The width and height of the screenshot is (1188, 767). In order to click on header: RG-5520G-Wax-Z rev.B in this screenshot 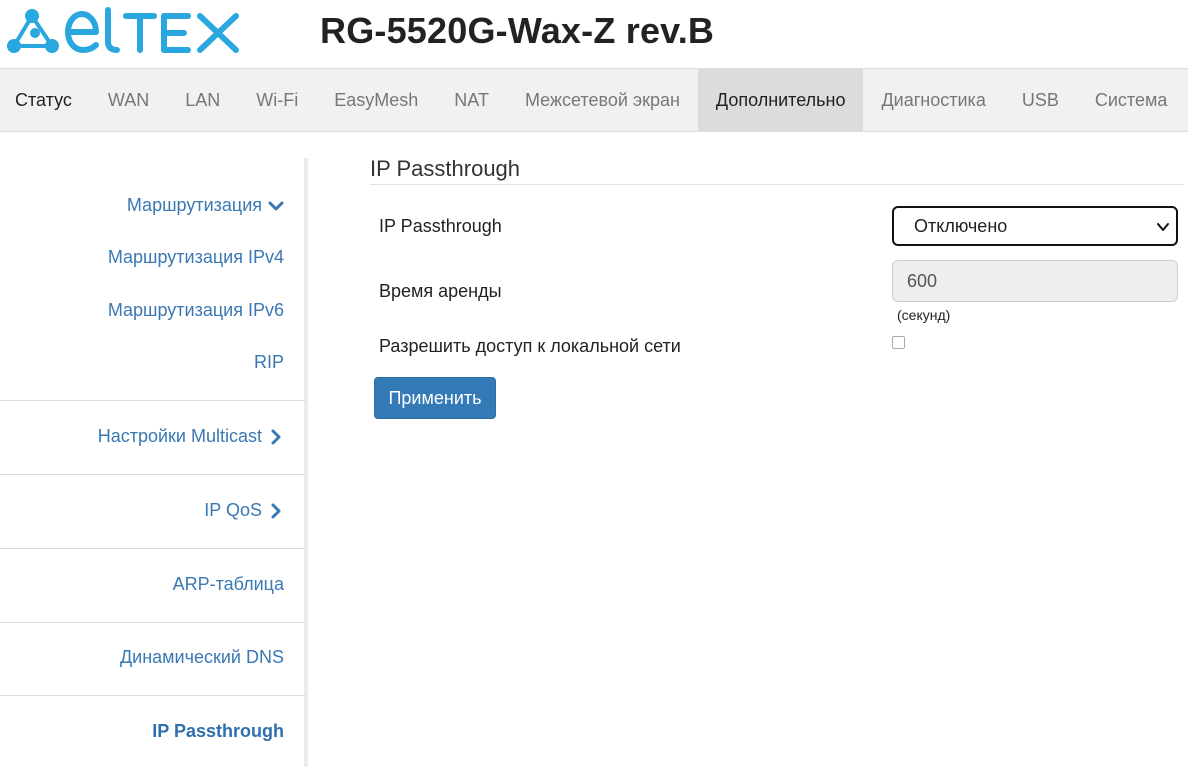, I will do `click(594, 34)`.